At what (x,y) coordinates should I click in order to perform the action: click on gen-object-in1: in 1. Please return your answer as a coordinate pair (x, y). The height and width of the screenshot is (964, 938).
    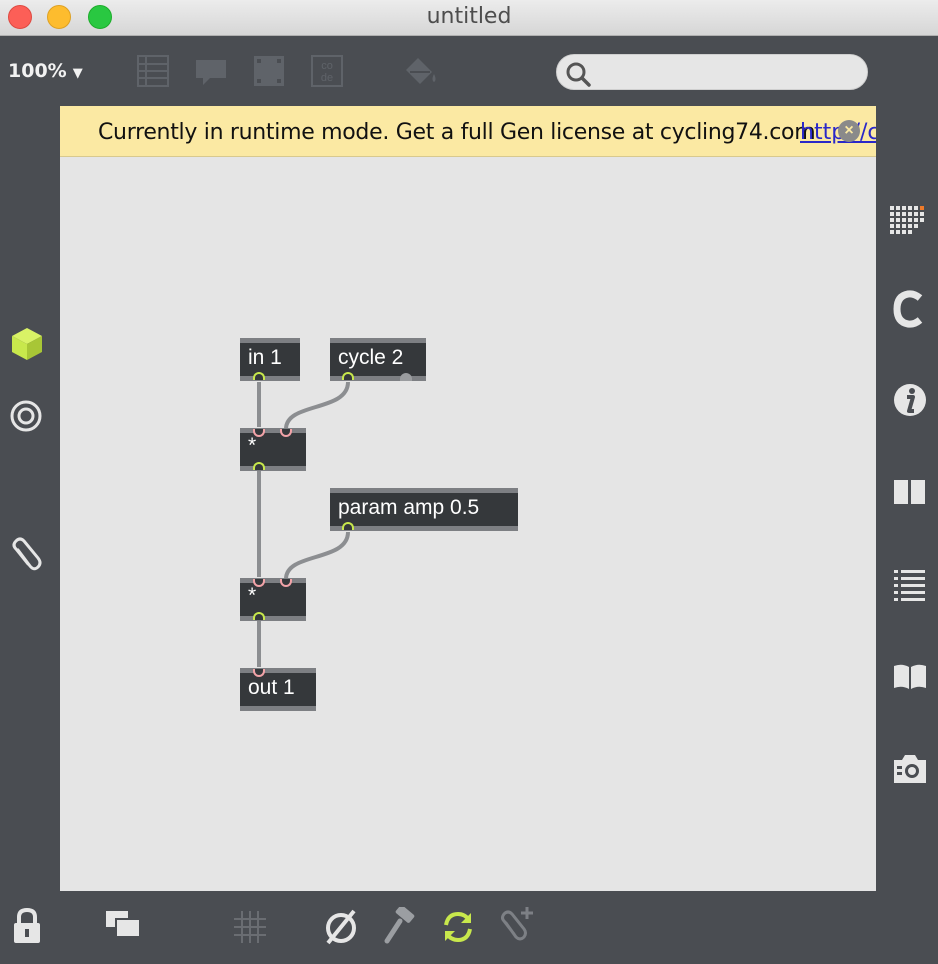
    Looking at the image, I should click on (270, 359).